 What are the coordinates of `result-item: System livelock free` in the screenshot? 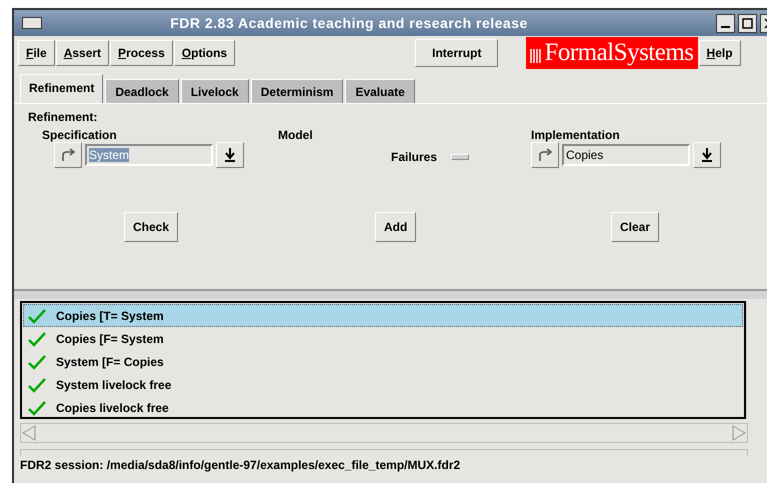 It's located at (383, 384).